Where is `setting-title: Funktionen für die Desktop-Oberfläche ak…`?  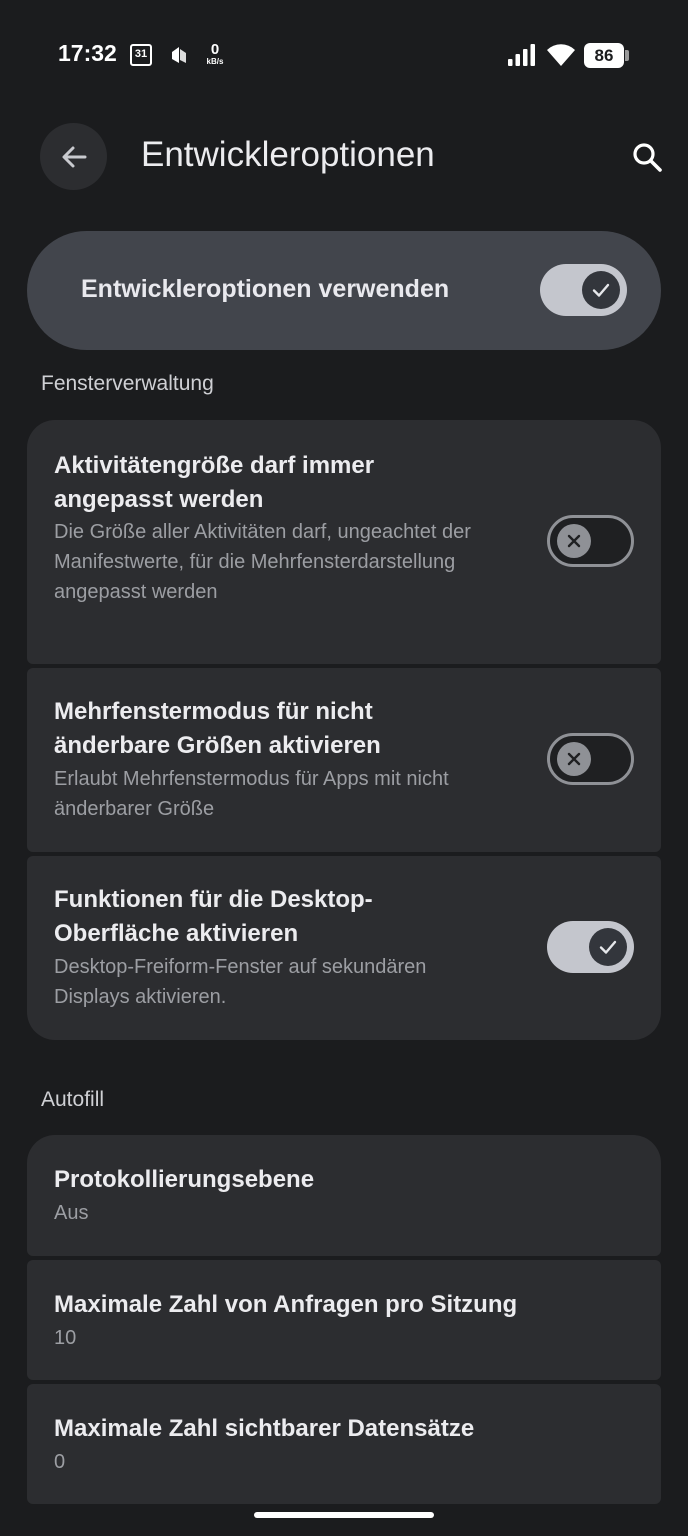
setting-title: Funktionen für die Desktop-Oberfläche ak… is located at coordinates (213, 916).